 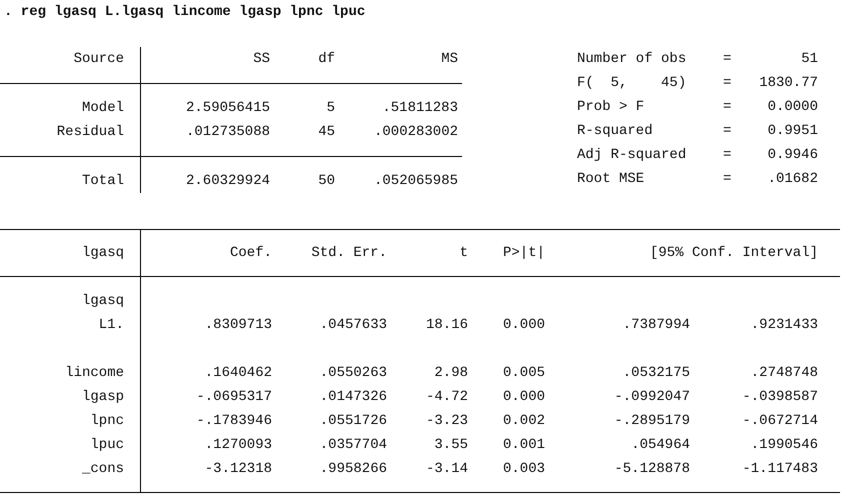 What do you see at coordinates (610, 178) in the screenshot?
I see `stat-label: Root MSE` at bounding box center [610, 178].